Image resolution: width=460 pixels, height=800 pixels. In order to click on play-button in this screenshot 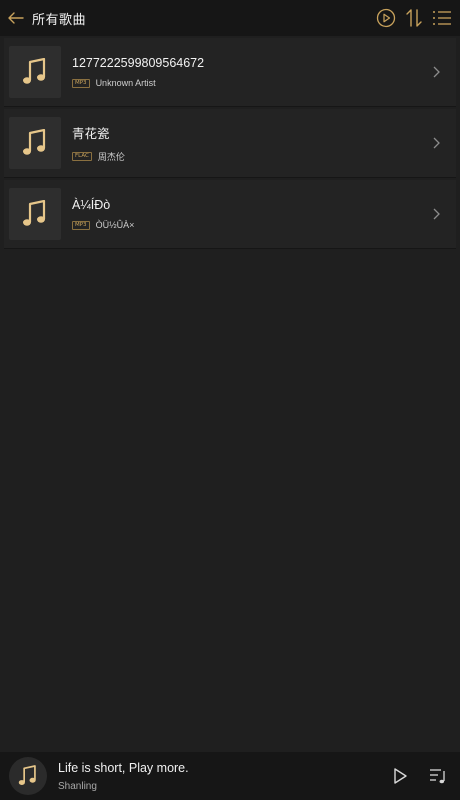, I will do `click(400, 776)`.